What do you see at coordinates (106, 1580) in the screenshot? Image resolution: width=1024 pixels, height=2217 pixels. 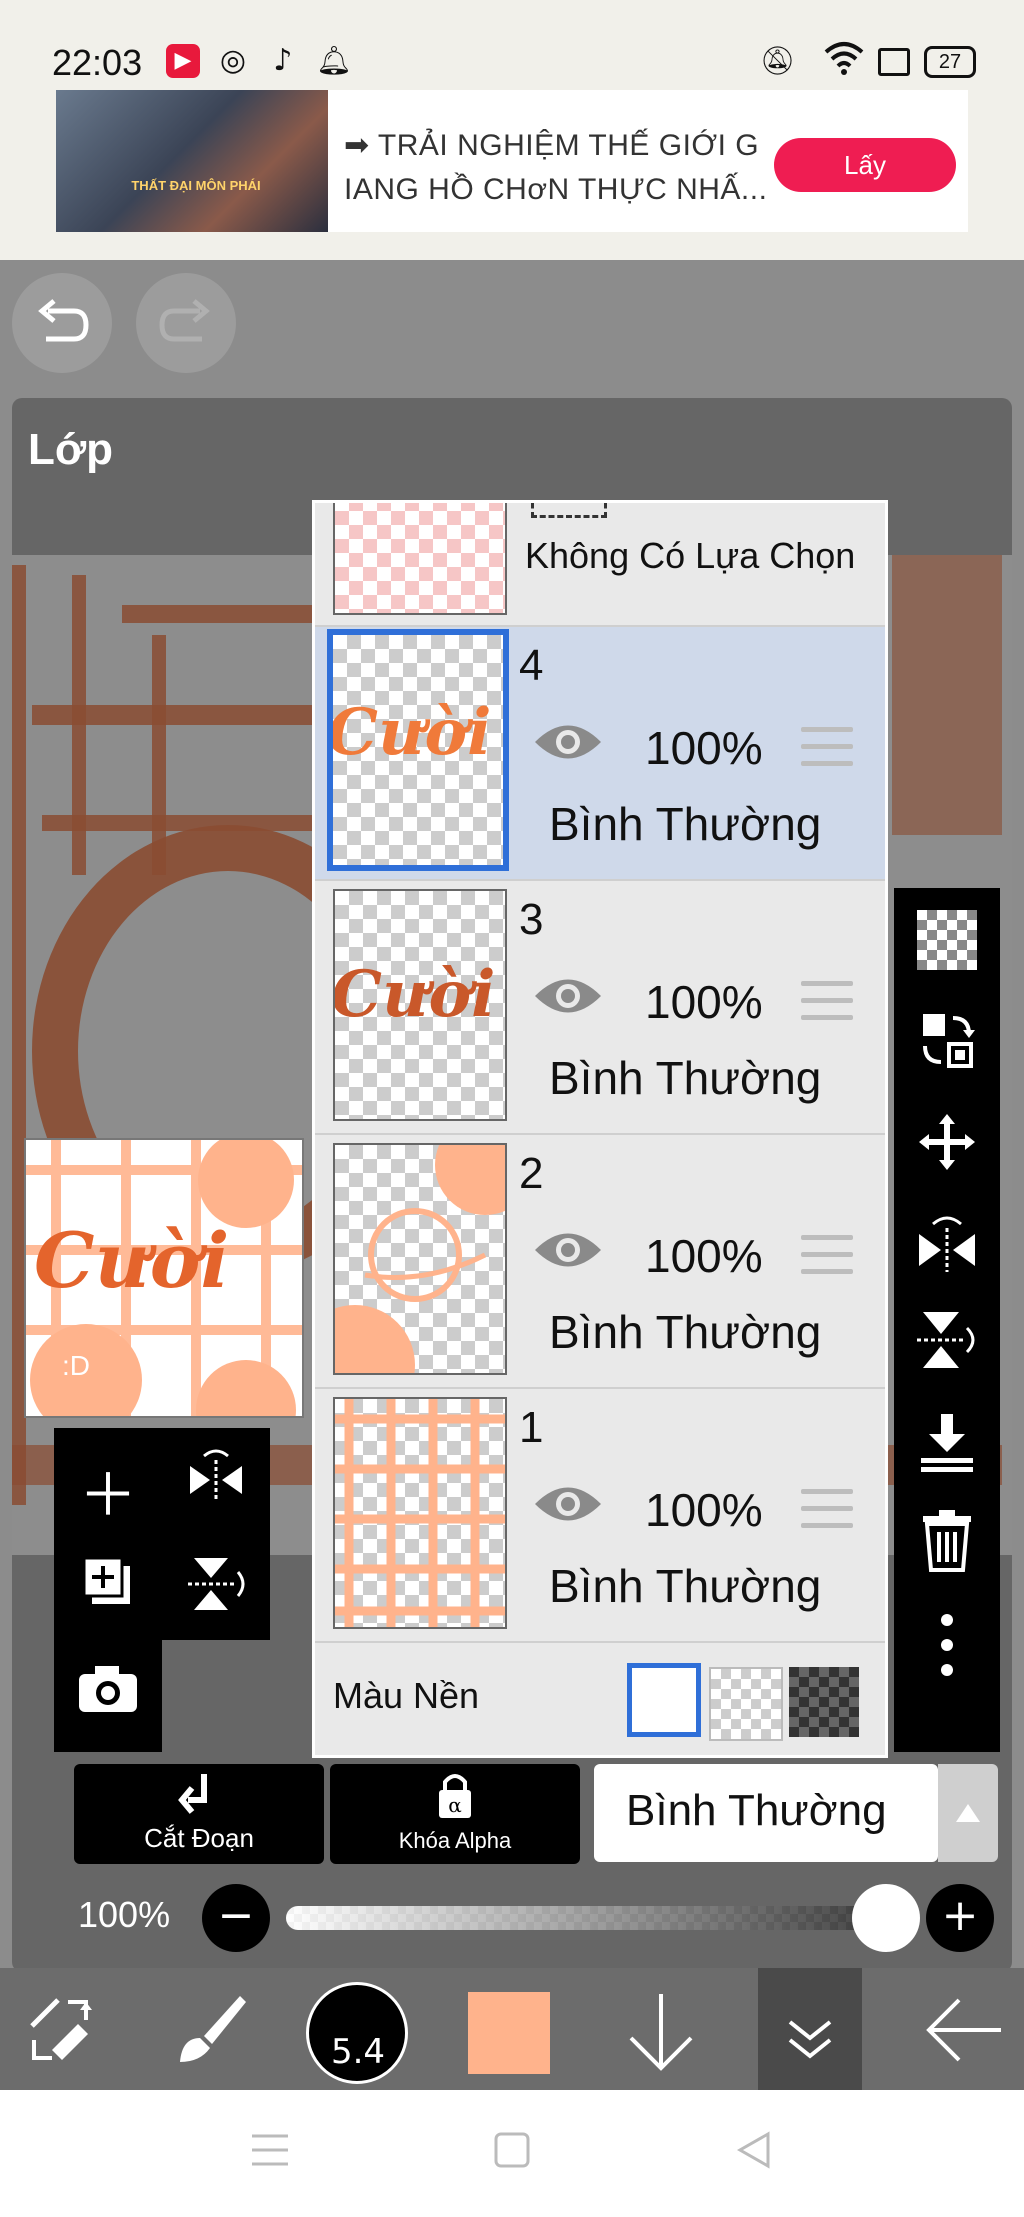 I see `duplicate-layer-icon` at bounding box center [106, 1580].